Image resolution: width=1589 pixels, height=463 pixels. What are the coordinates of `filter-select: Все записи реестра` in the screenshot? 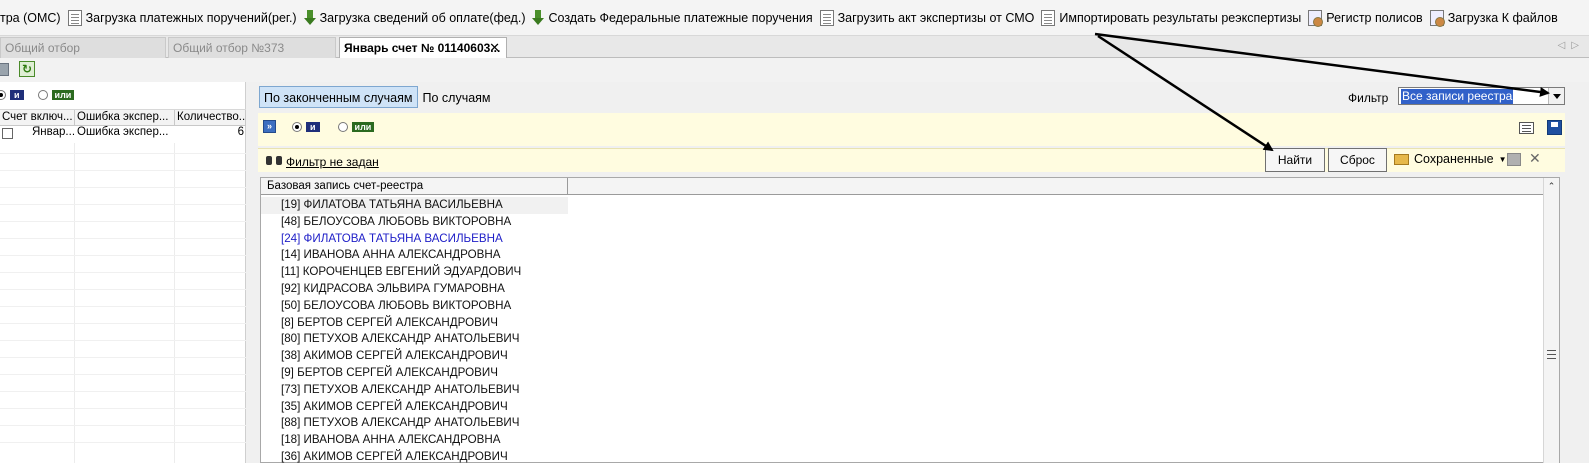 It's located at (1481, 96).